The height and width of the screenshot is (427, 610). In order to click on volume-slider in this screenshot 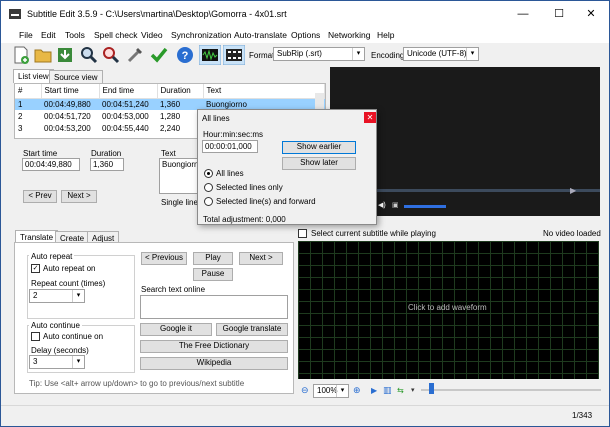, I will do `click(425, 206)`.